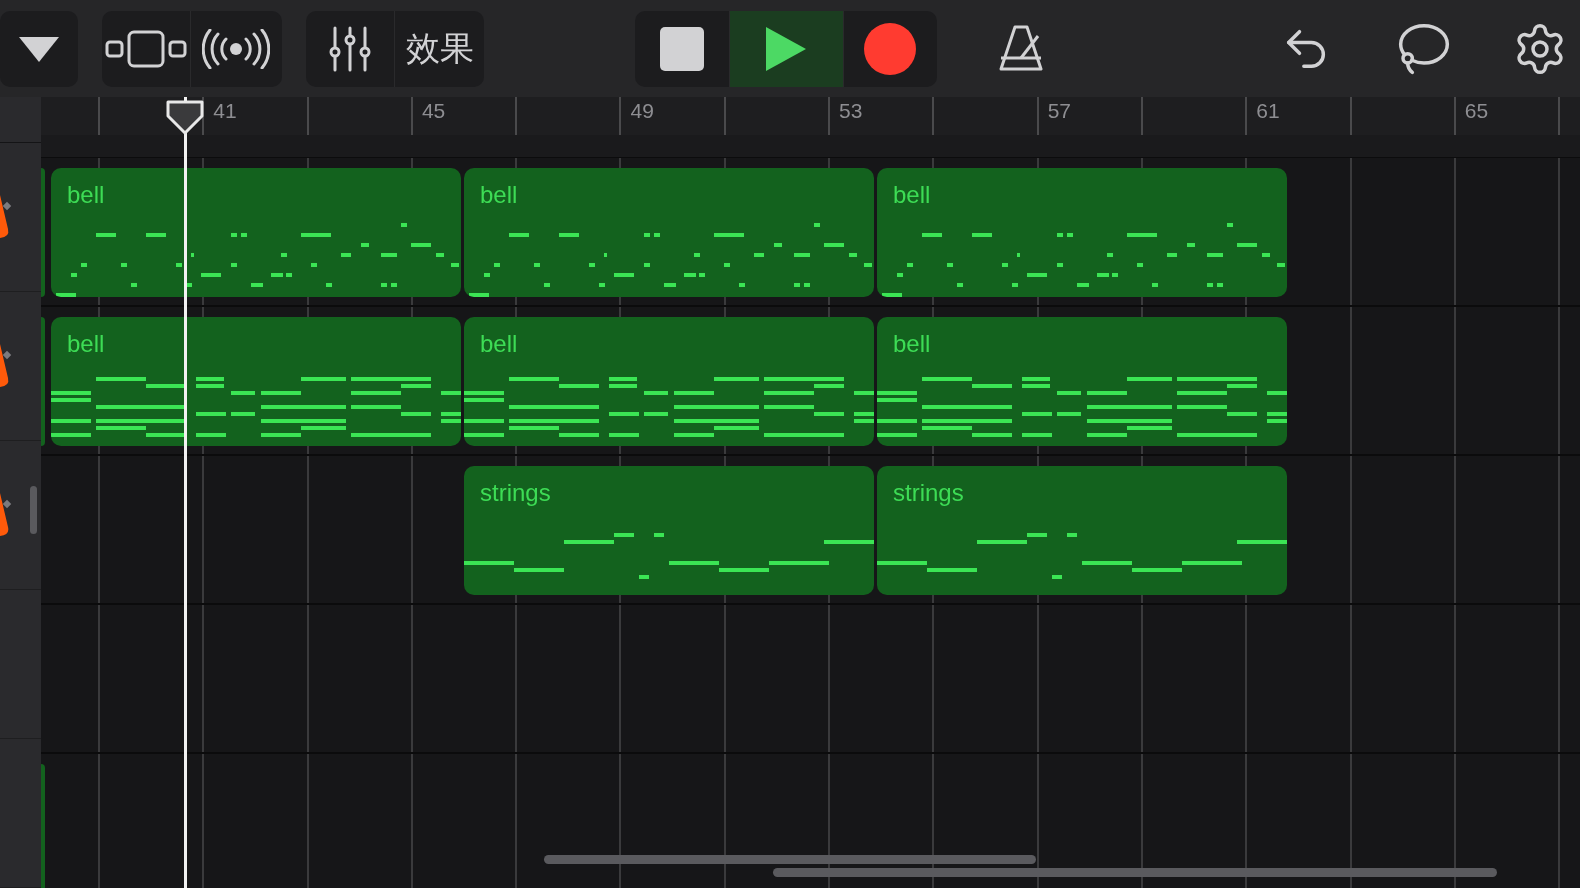 The image size is (1580, 888). Describe the element at coordinates (1268, 111) in the screenshot. I see `bar-number: 61` at that location.